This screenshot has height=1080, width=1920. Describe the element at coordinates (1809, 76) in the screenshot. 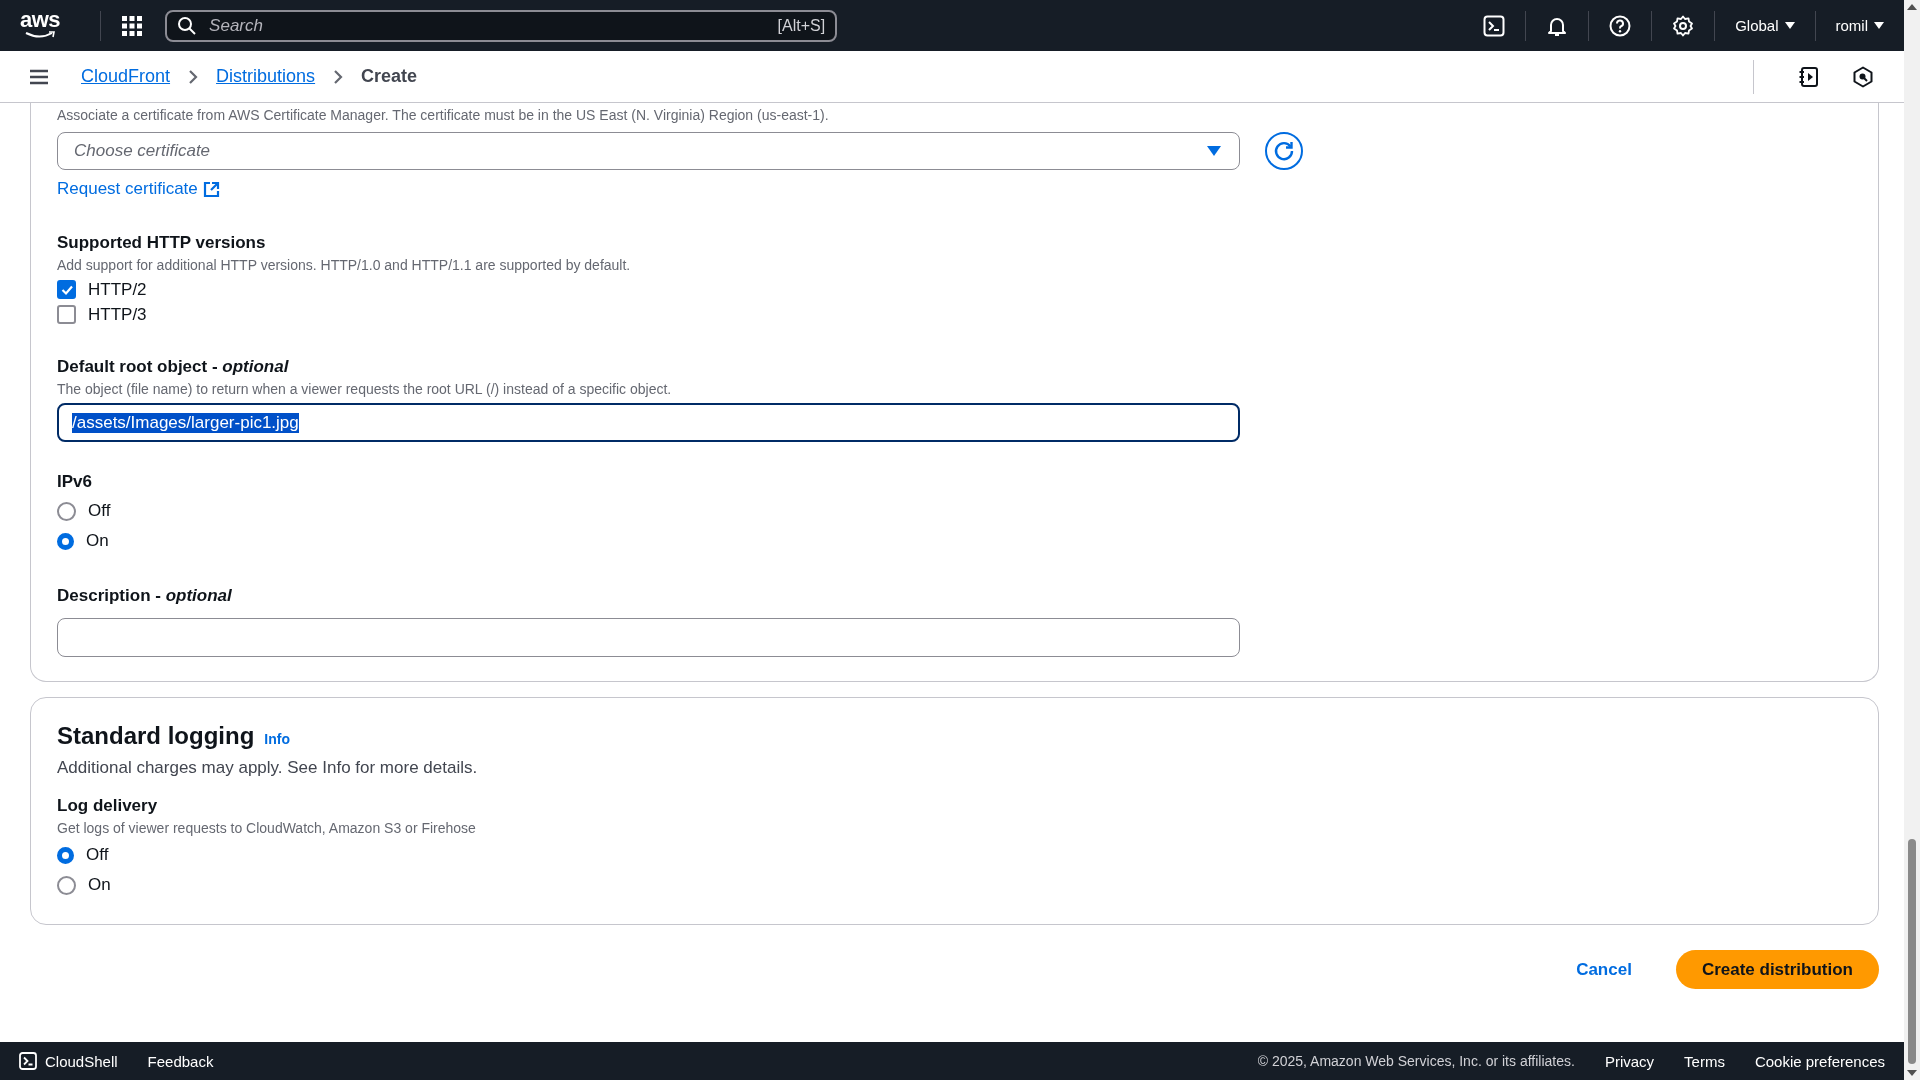

I see `notebook-play-icon` at that location.